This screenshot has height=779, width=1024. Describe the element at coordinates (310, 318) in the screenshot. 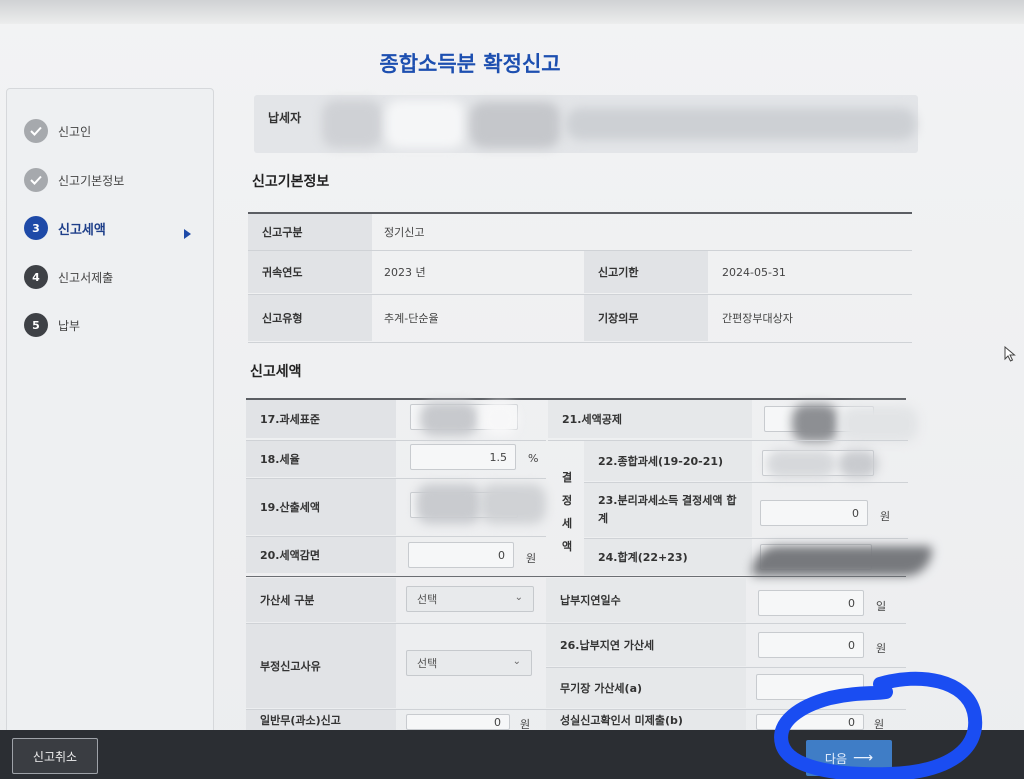

I see `filing-type-label: 신고유형` at that location.